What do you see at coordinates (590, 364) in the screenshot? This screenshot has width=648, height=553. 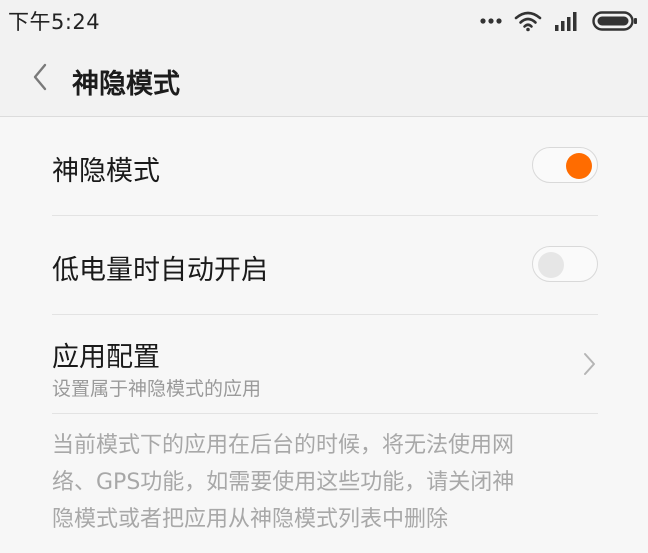 I see `chevron-right-icon` at bounding box center [590, 364].